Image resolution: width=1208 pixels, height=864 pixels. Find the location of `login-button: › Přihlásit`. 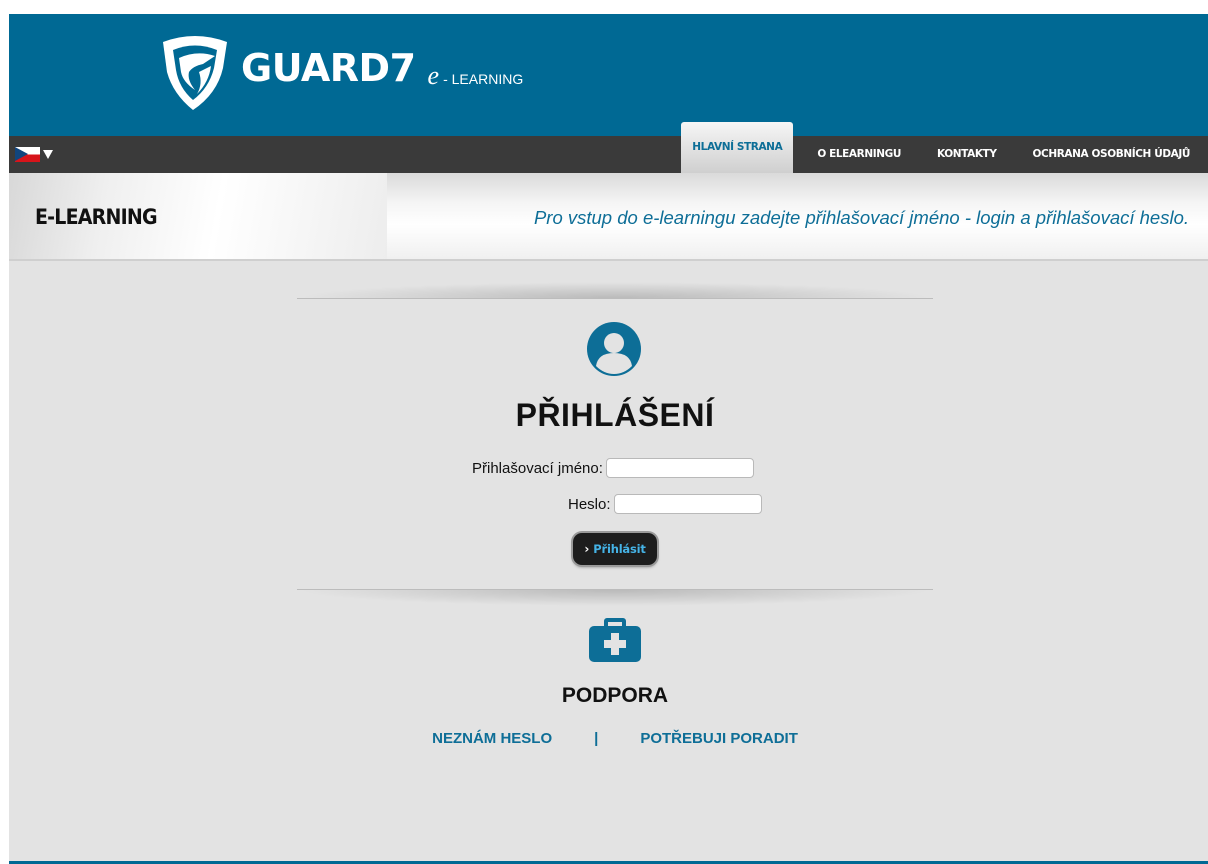

login-button: › Přihlásit is located at coordinates (615, 549).